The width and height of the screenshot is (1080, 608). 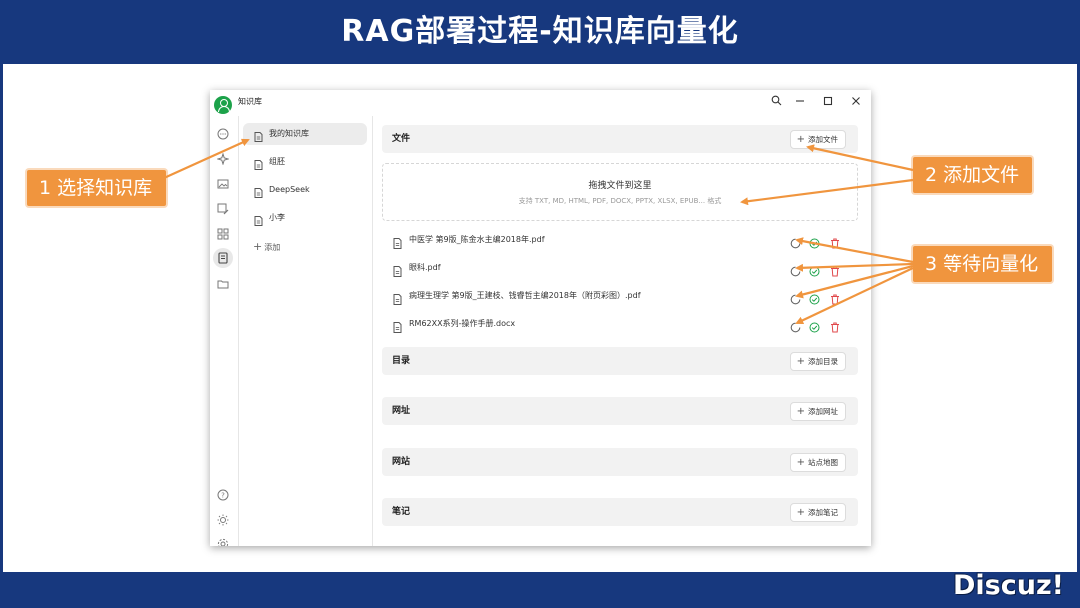 I want to click on add-file-label: 添加文件, so click(x=823, y=139).